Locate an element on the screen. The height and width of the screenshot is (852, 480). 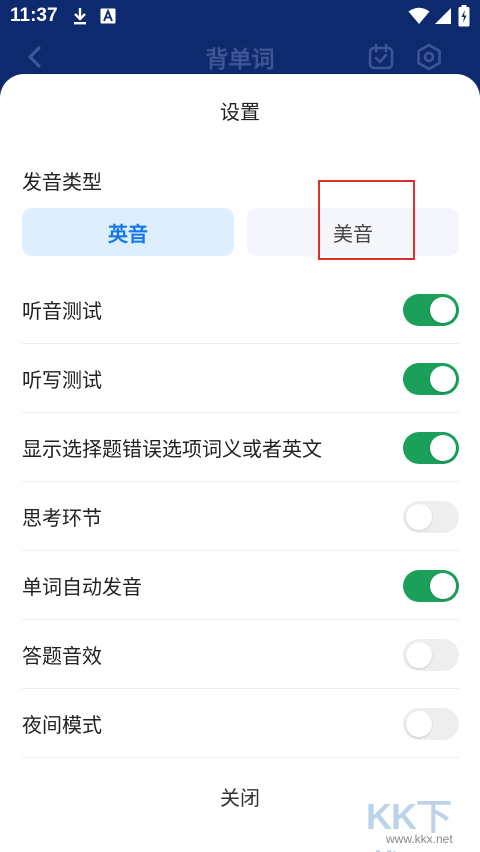
setting-row-night-mode: 夜间模式 is located at coordinates (240, 724).